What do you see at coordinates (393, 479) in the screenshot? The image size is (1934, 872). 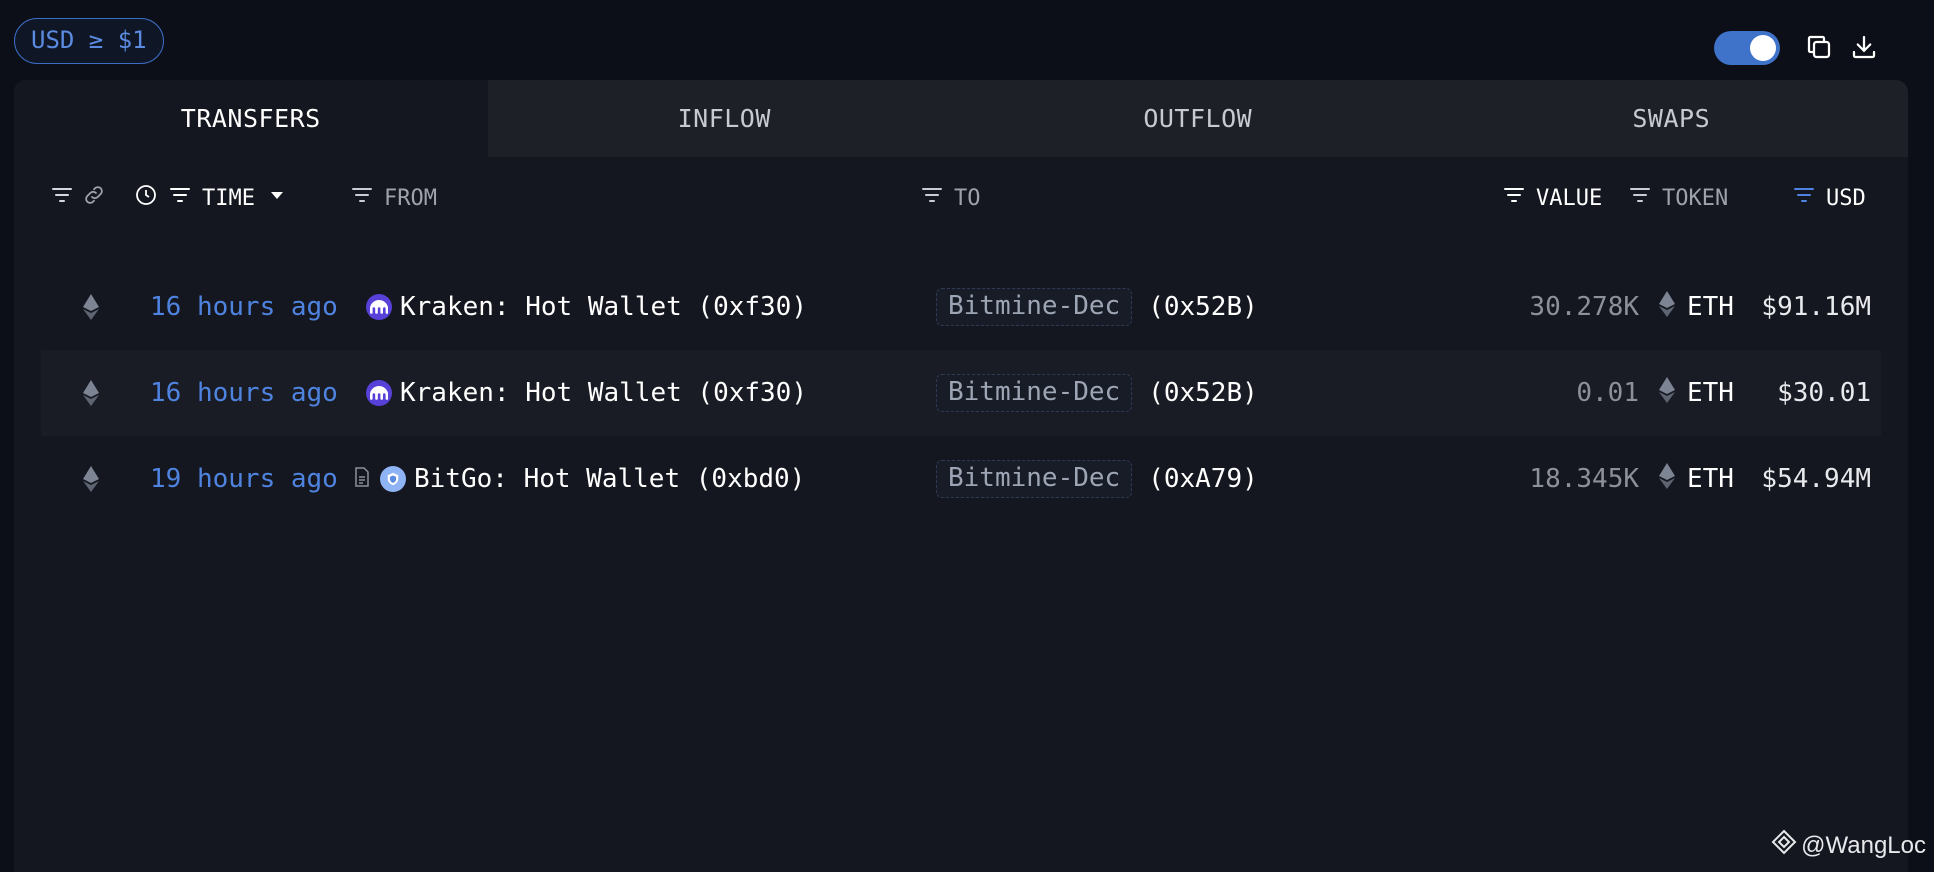 I see `bitgo-icon` at bounding box center [393, 479].